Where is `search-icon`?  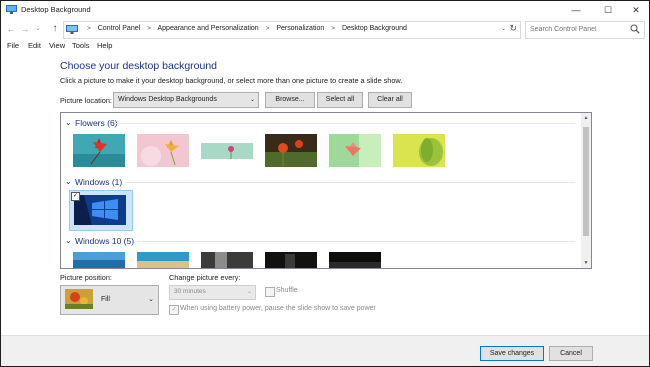
search-icon is located at coordinates (635, 29).